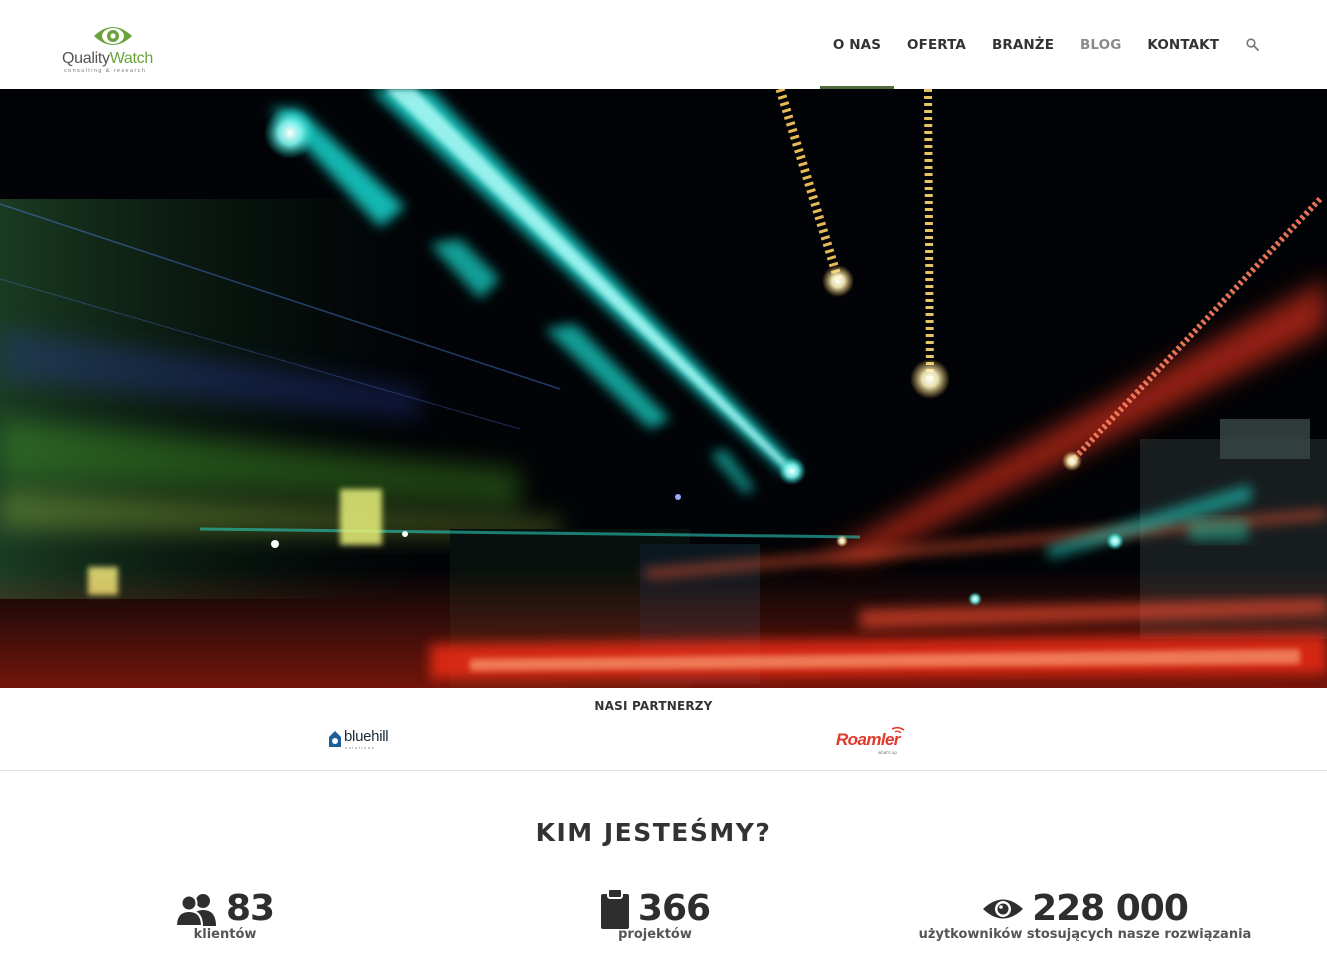 This screenshot has height=974, width=1327. Describe the element at coordinates (360, 747) in the screenshot. I see `partner-sub-bluehill: solutions` at that location.